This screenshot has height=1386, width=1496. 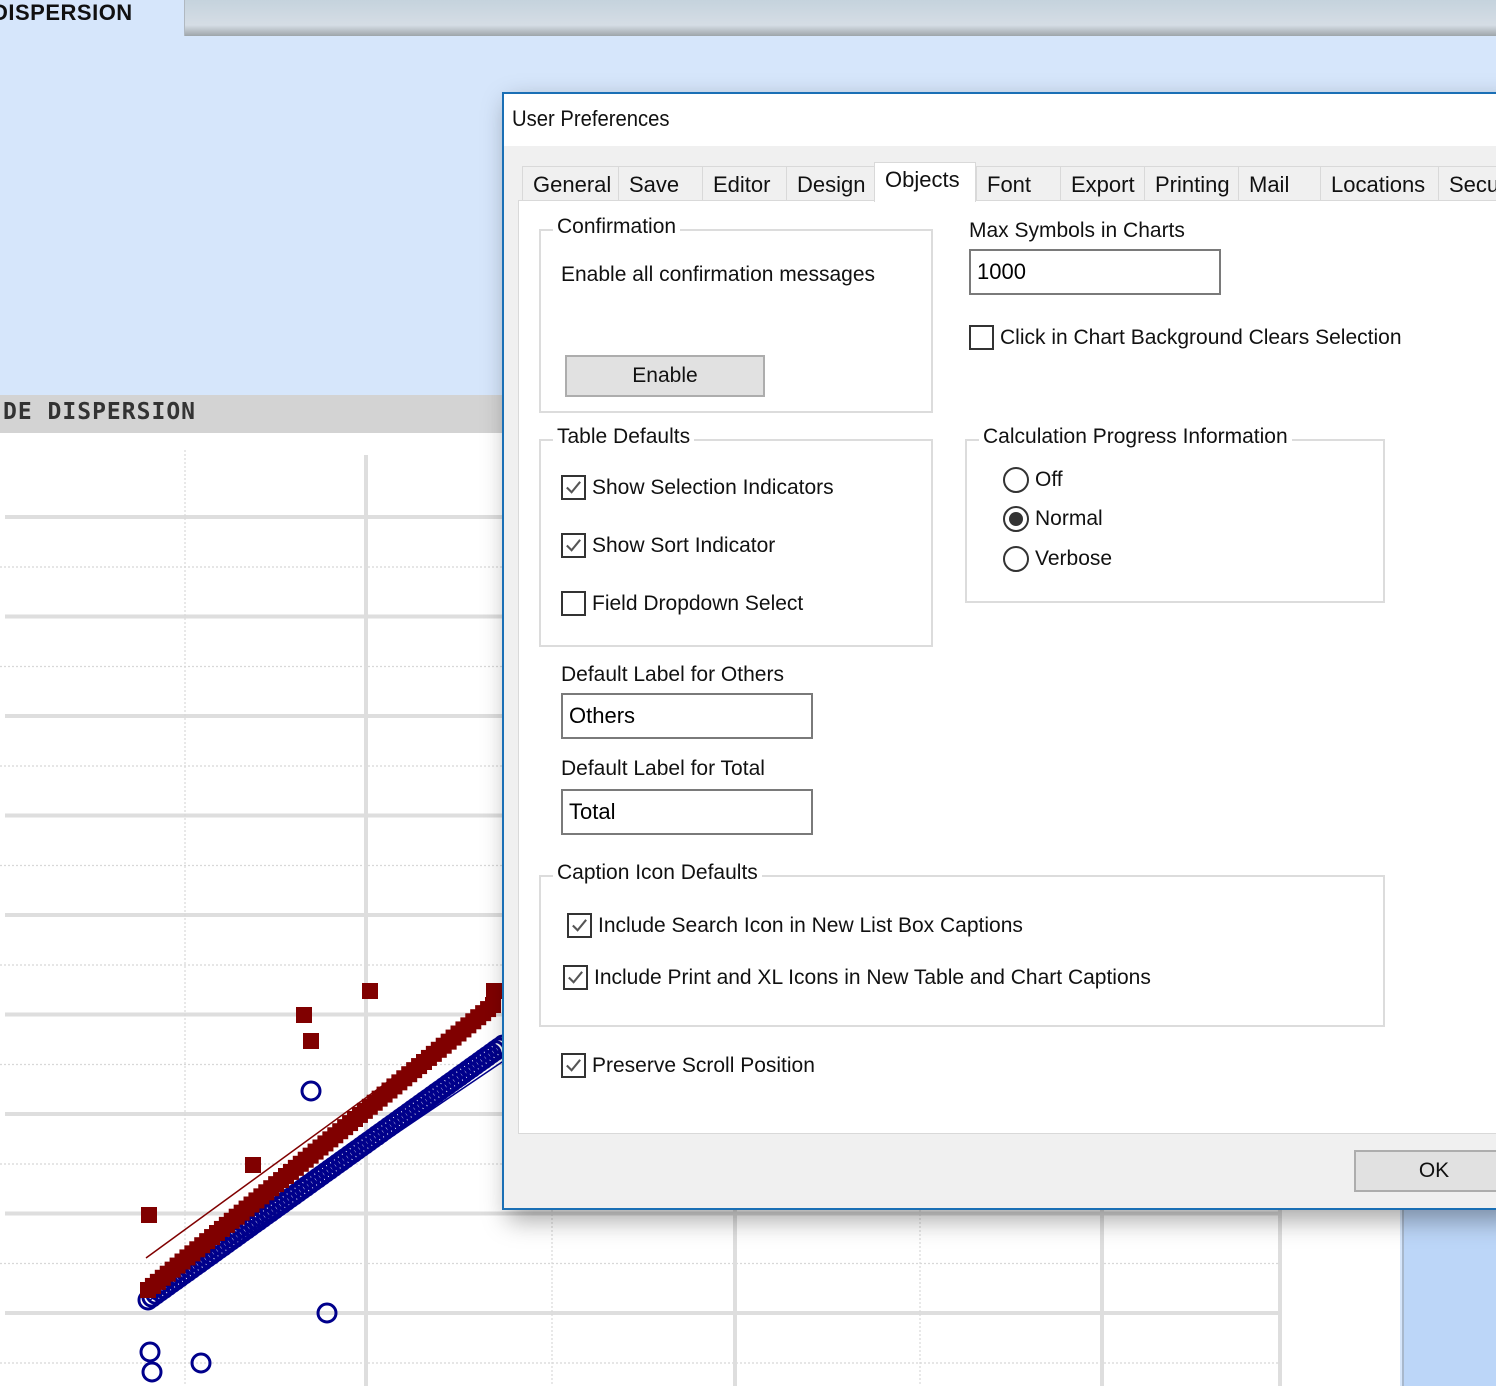 What do you see at coordinates (713, 487) in the screenshot?
I see `show-selection-indicators-label: Show Selection Indicators` at bounding box center [713, 487].